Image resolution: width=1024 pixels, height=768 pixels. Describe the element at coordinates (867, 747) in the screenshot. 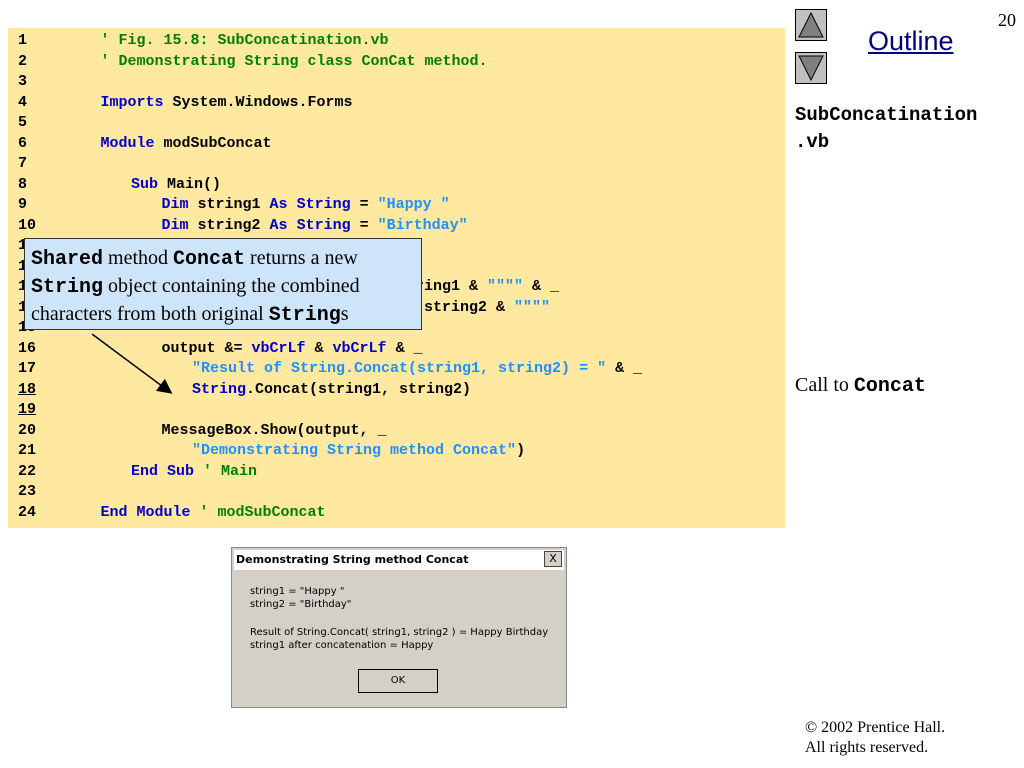

I see `copyright-line: All rights reserved.` at that location.